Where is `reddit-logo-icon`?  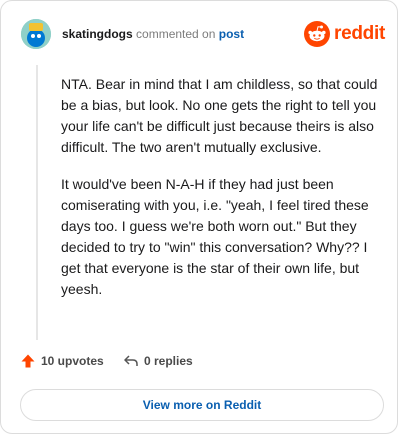 reddit-logo-icon is located at coordinates (317, 34).